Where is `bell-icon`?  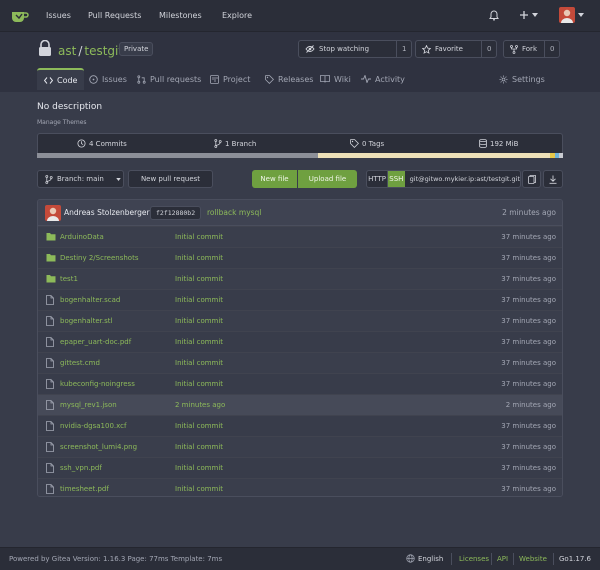
bell-icon is located at coordinates (494, 15).